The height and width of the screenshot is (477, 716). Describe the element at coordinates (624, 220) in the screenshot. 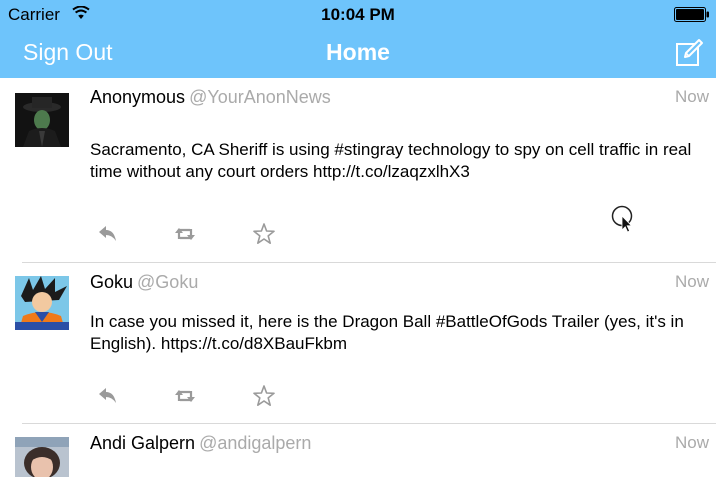

I see `mouse-cursor-icon` at that location.